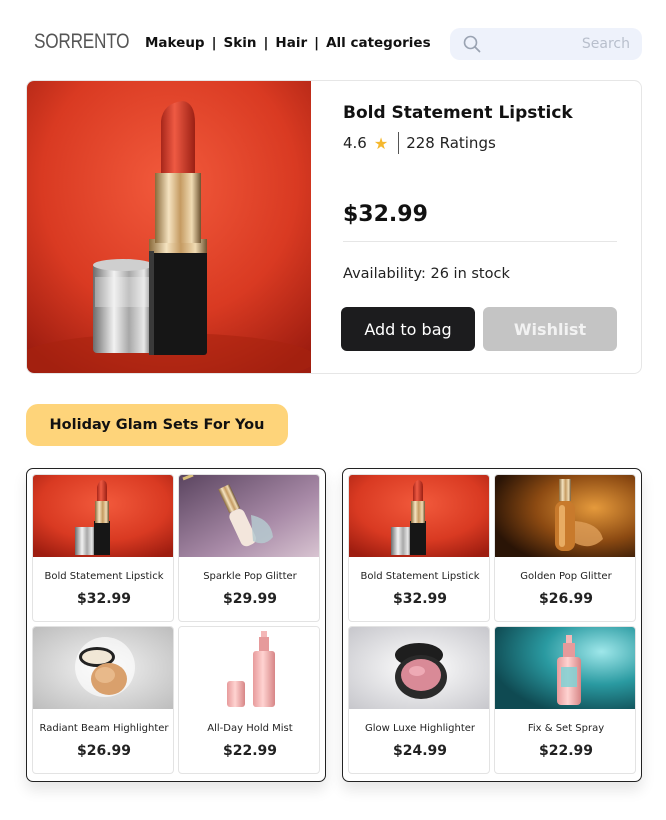 This screenshot has height=820, width=666. What do you see at coordinates (104, 728) in the screenshot?
I see `item-name: Radiant Beam Highlighter` at bounding box center [104, 728].